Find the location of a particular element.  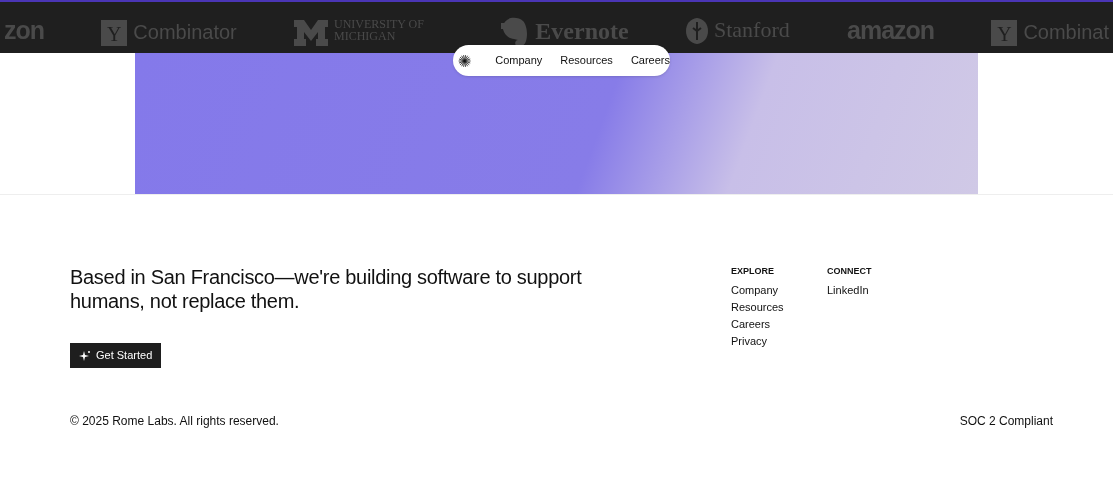

nav-link: Company is located at coordinates (519, 60).